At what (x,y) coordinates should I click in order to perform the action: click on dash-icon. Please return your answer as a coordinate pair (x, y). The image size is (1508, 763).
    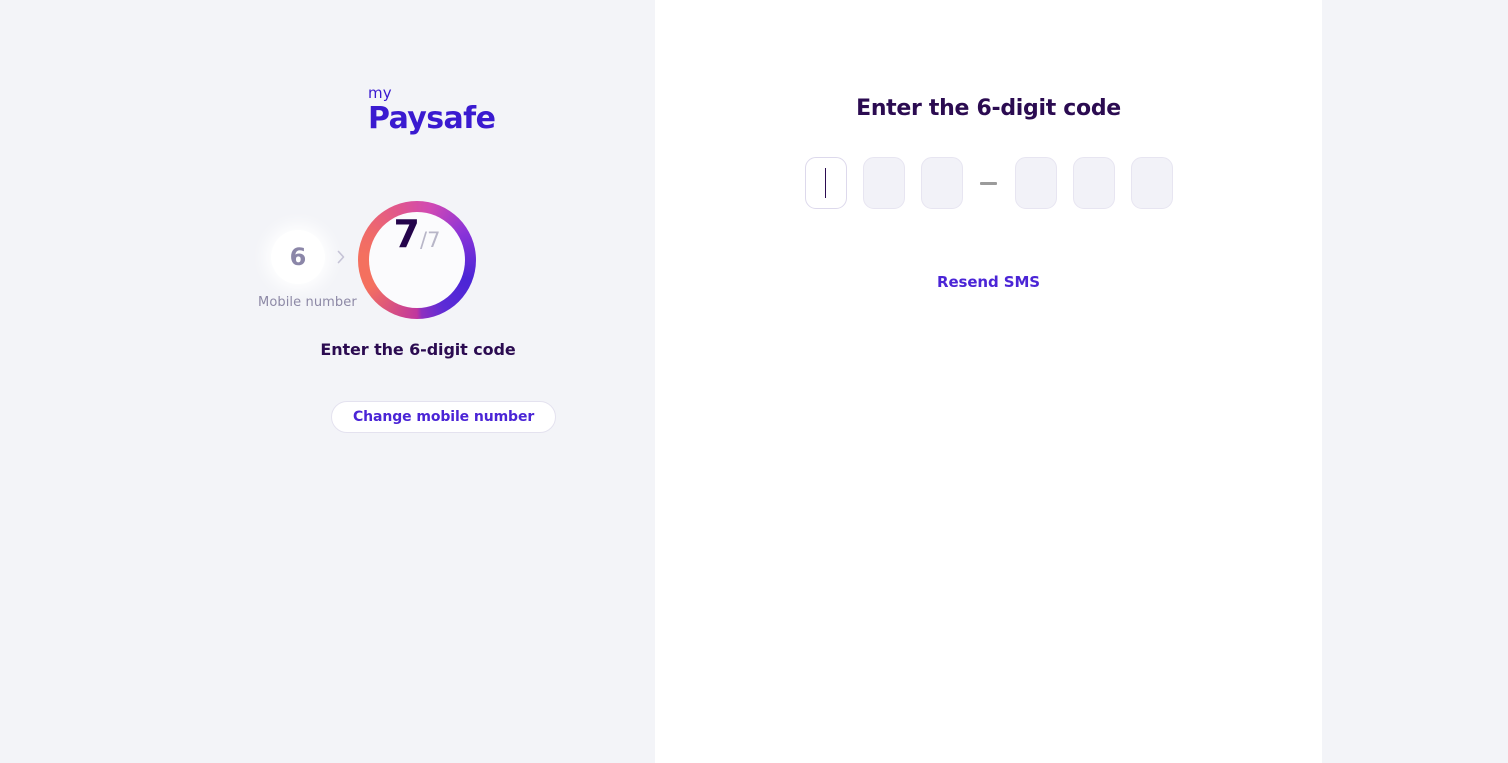
    Looking at the image, I should click on (988, 183).